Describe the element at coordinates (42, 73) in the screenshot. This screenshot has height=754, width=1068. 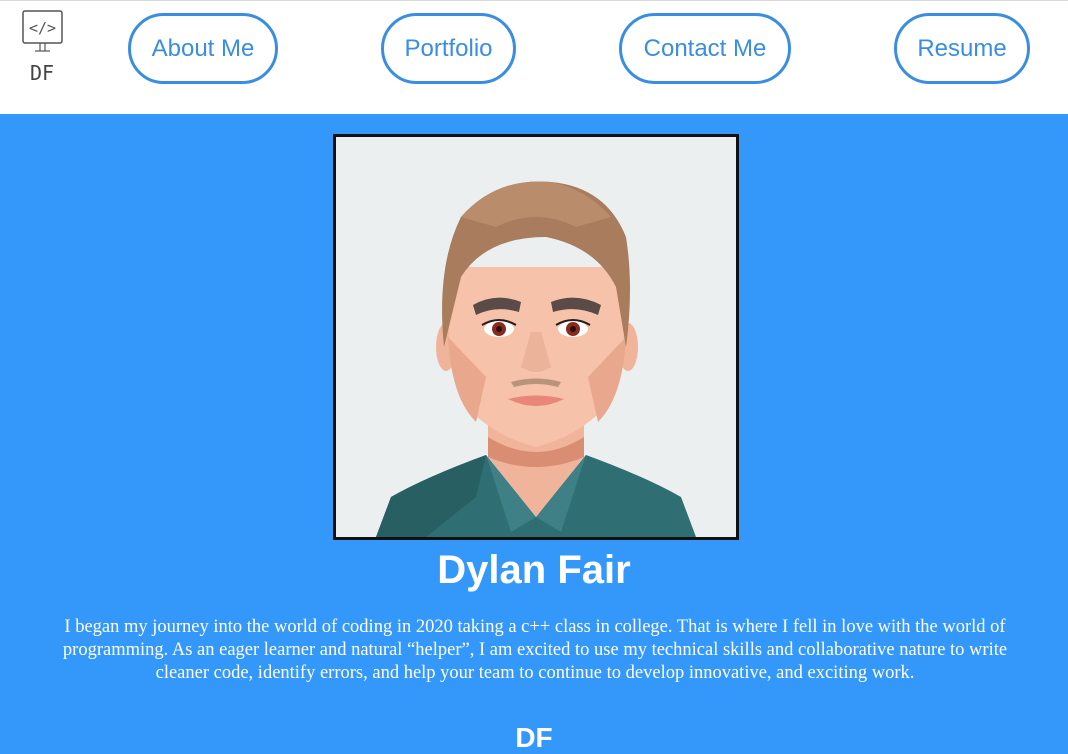
I see `logo-text: DF` at that location.